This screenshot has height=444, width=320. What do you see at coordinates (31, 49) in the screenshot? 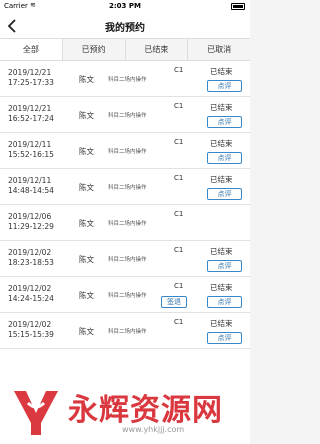
I see `tab-all: 全部` at bounding box center [31, 49].